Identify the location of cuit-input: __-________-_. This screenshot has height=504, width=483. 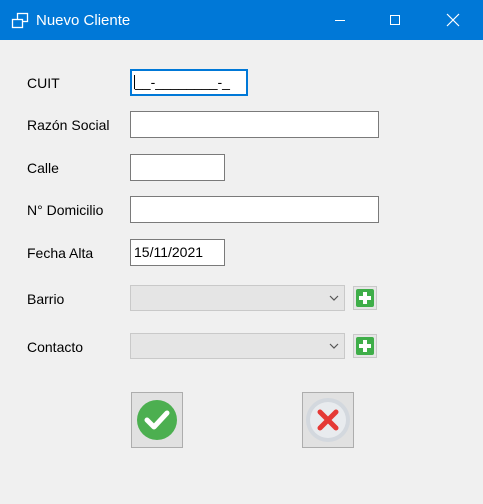
(189, 82).